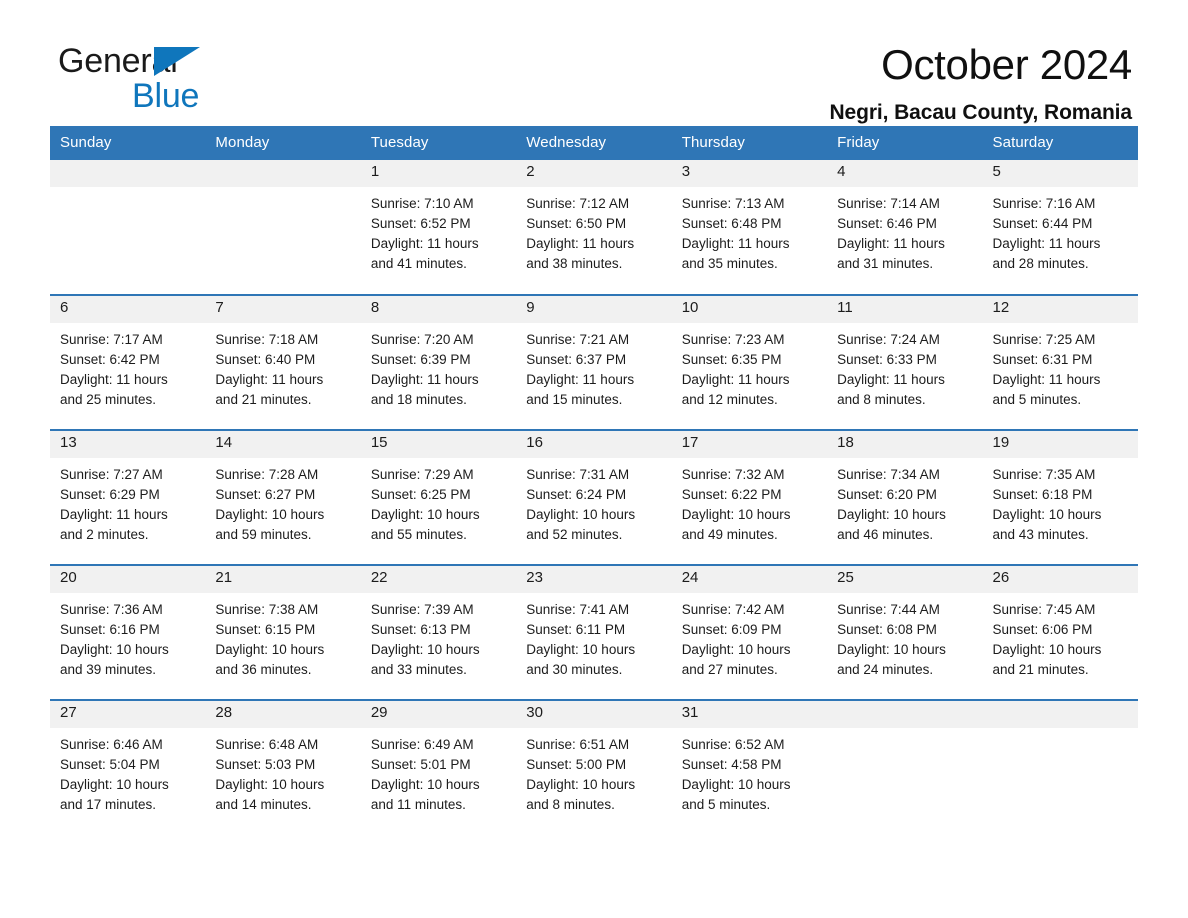 This screenshot has height=918, width=1188. I want to click on calendar-cell-empty, so click(128, 227).